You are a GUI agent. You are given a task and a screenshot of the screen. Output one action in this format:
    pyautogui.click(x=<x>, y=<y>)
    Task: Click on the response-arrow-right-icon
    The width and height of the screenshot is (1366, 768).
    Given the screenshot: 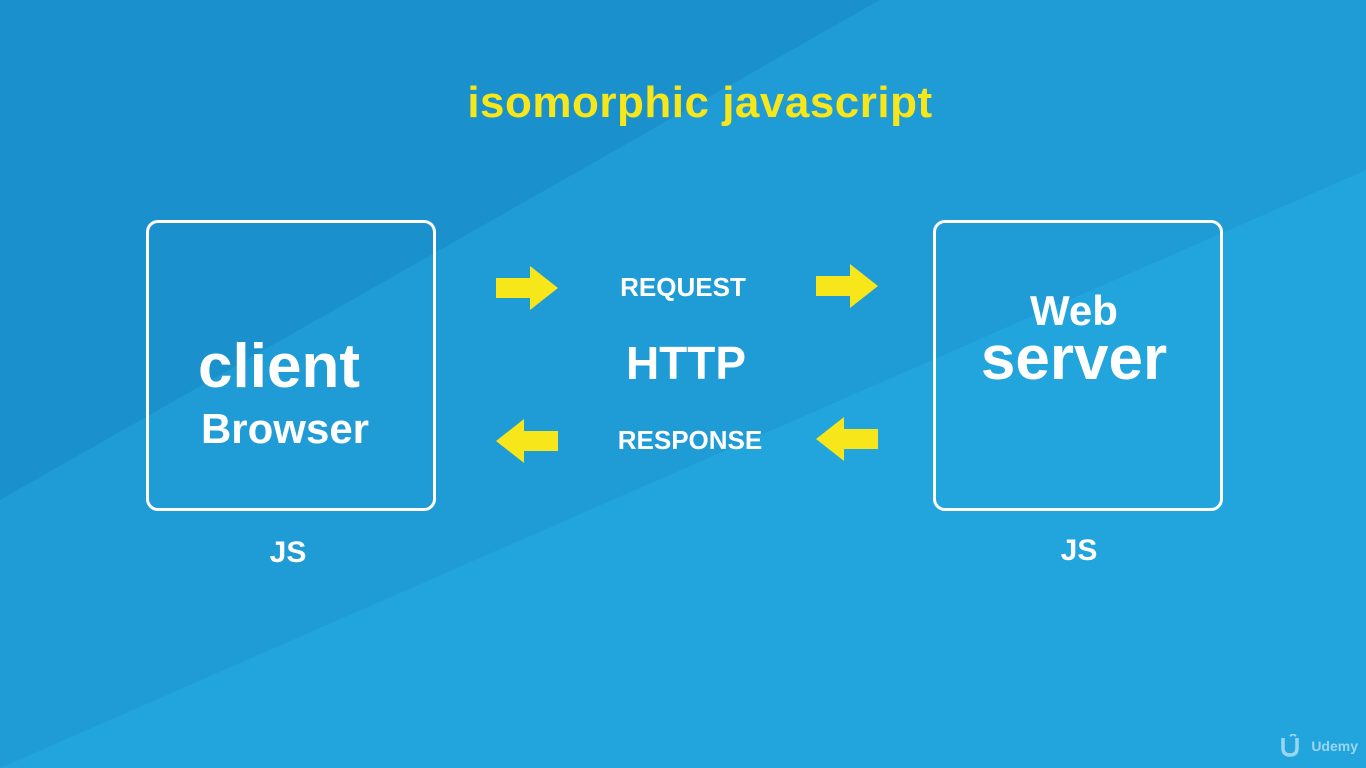 What is the action you would take?
    pyautogui.click(x=847, y=439)
    